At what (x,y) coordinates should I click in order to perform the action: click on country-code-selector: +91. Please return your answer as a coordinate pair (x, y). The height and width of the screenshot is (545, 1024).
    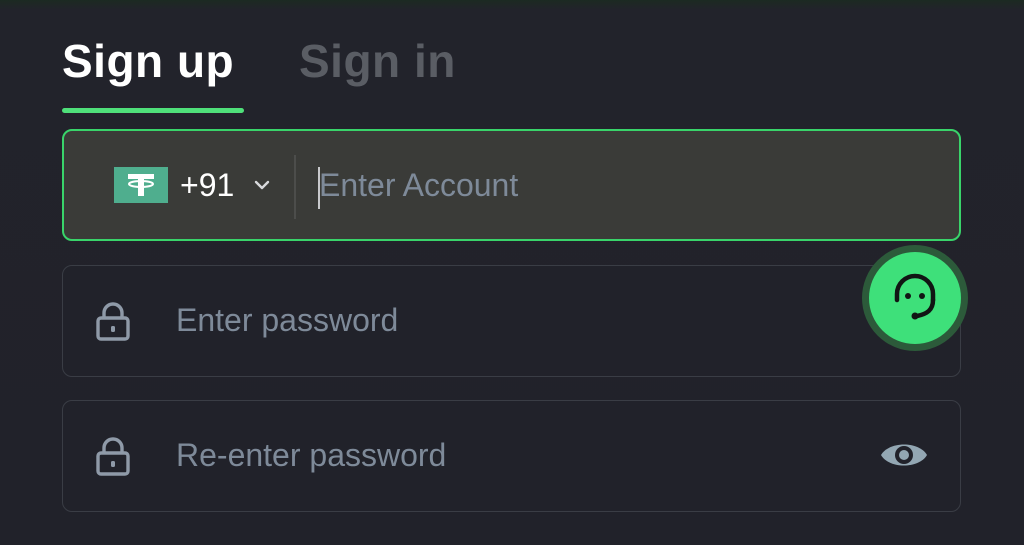
    Looking at the image, I should click on (192, 185).